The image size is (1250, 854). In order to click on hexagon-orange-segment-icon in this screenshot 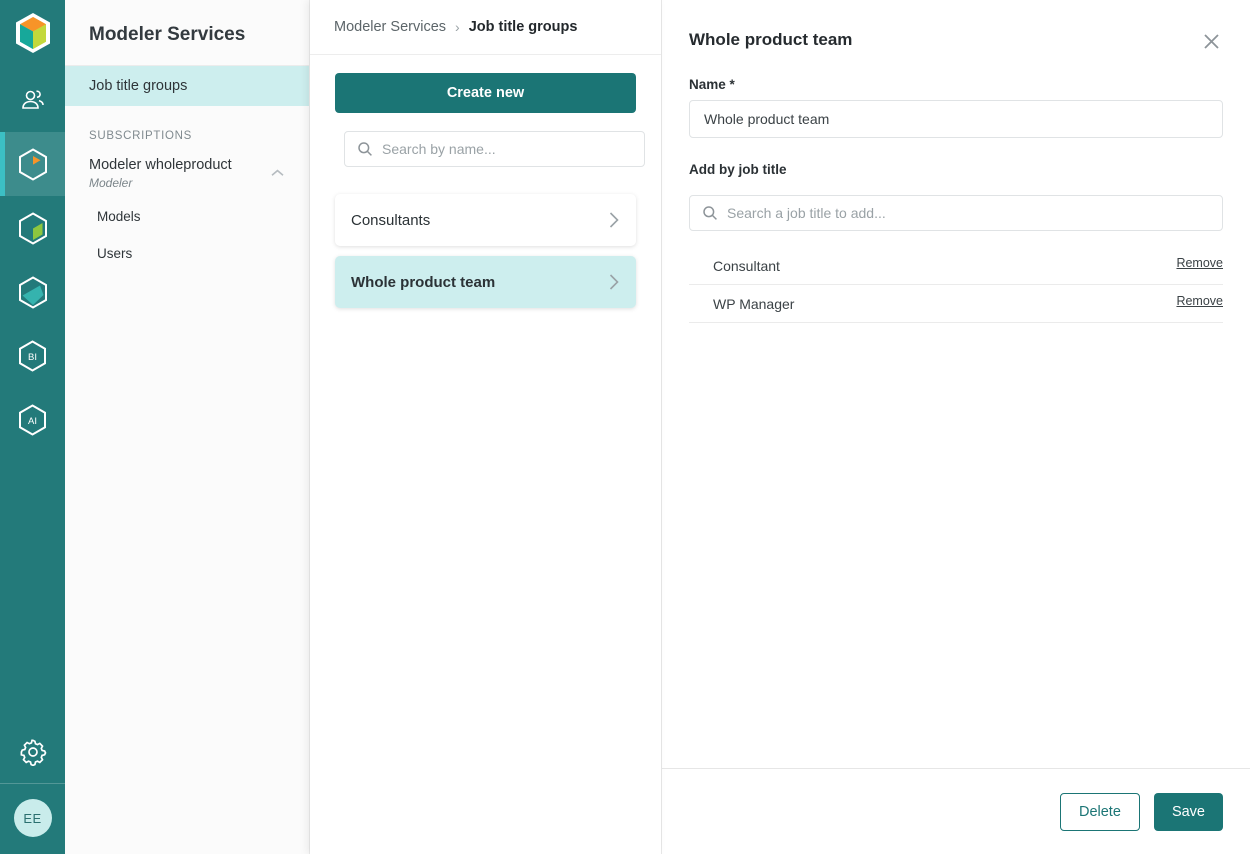, I will do `click(33, 164)`.